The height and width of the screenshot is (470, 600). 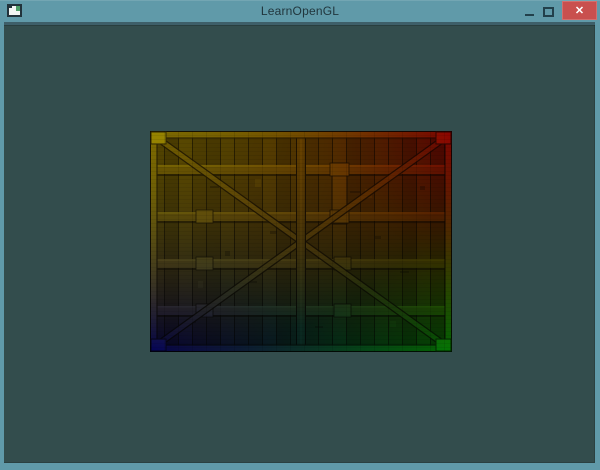 What do you see at coordinates (529, 11) in the screenshot?
I see `minimize-button` at bounding box center [529, 11].